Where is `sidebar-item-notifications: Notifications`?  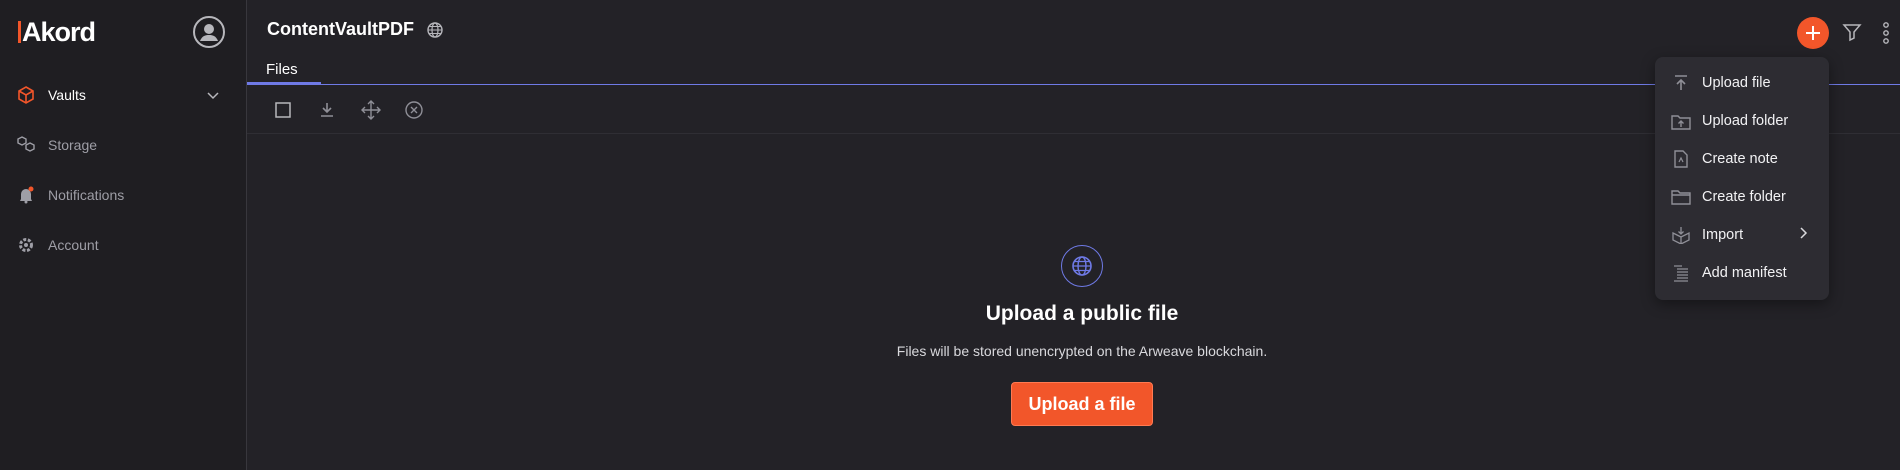 sidebar-item-notifications: Notifications is located at coordinates (123, 195).